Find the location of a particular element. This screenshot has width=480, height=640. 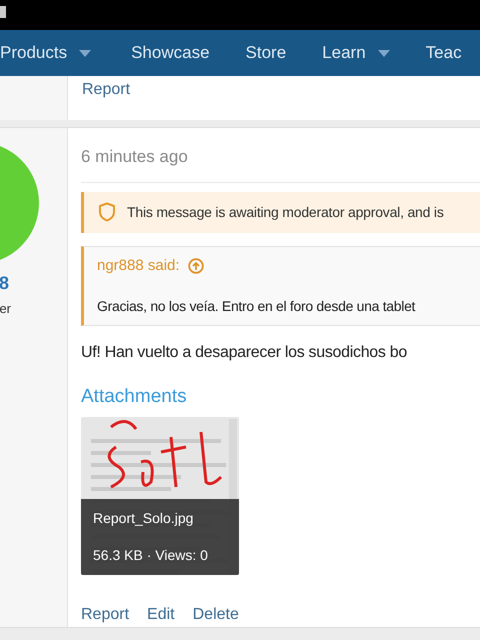

user-title: er is located at coordinates (6, 309).